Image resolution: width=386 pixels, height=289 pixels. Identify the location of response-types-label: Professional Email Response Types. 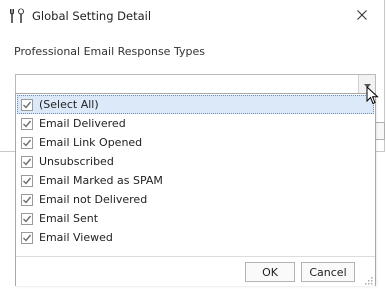
(109, 51).